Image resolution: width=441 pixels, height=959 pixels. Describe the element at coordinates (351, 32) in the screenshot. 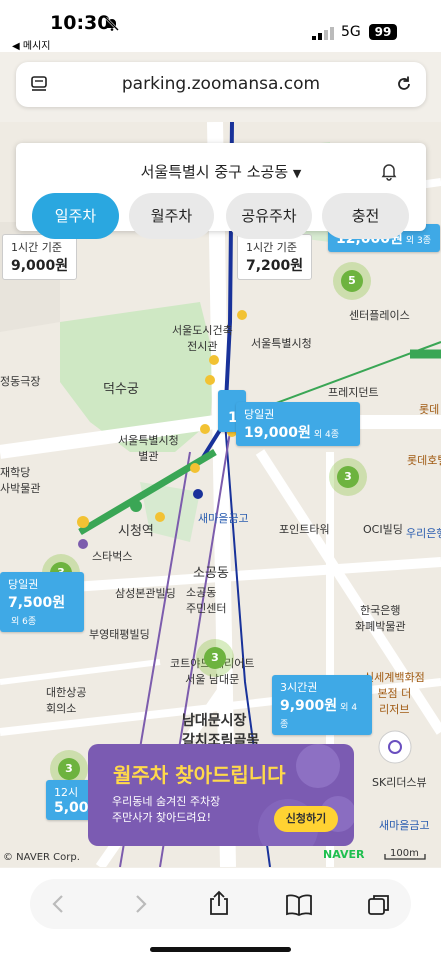

I see `network-label: 5G` at that location.